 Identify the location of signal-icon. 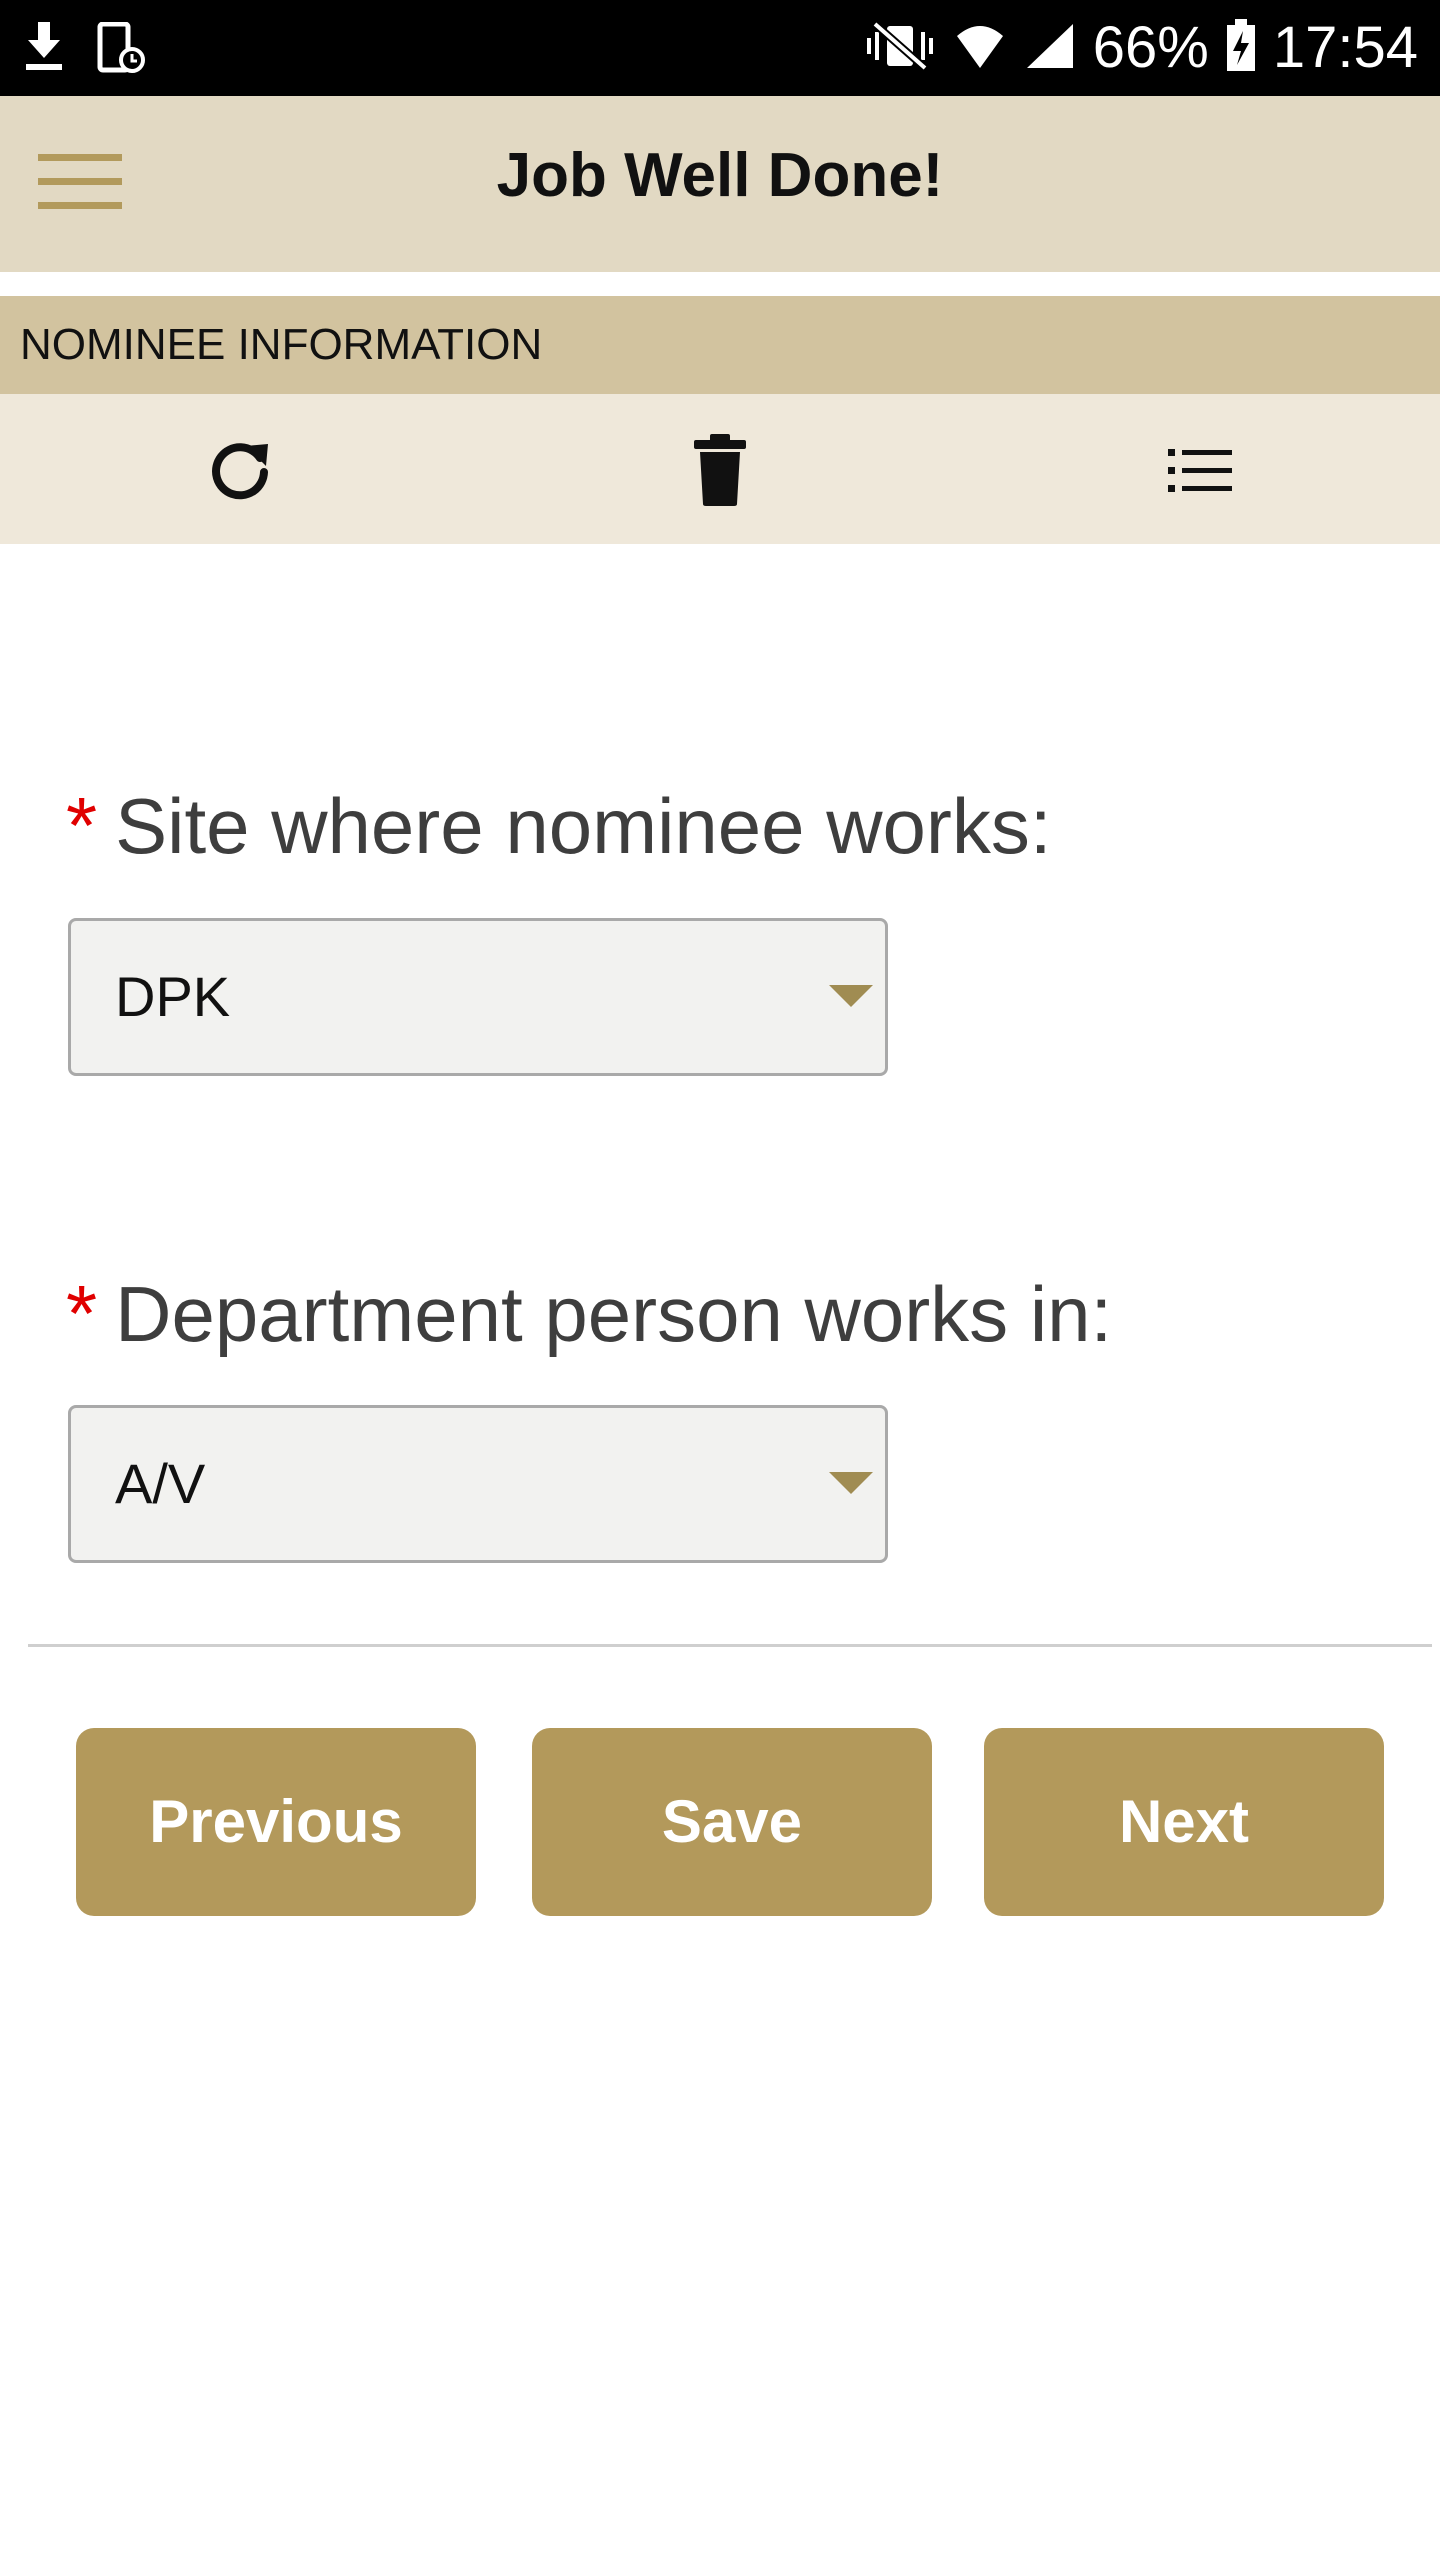
(1050, 48).